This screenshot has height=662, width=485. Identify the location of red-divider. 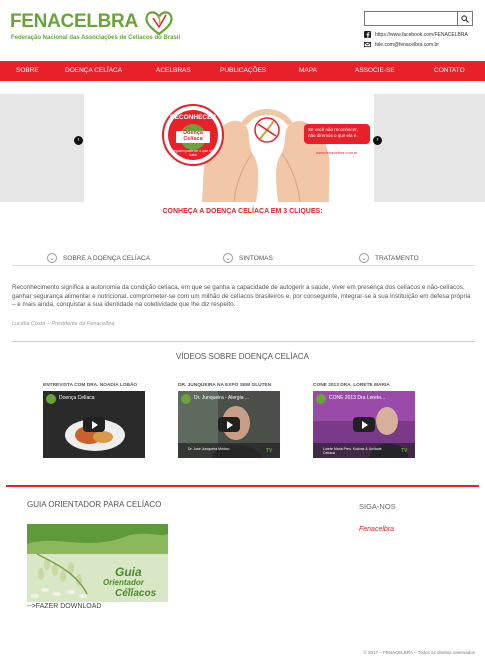
(242, 486).